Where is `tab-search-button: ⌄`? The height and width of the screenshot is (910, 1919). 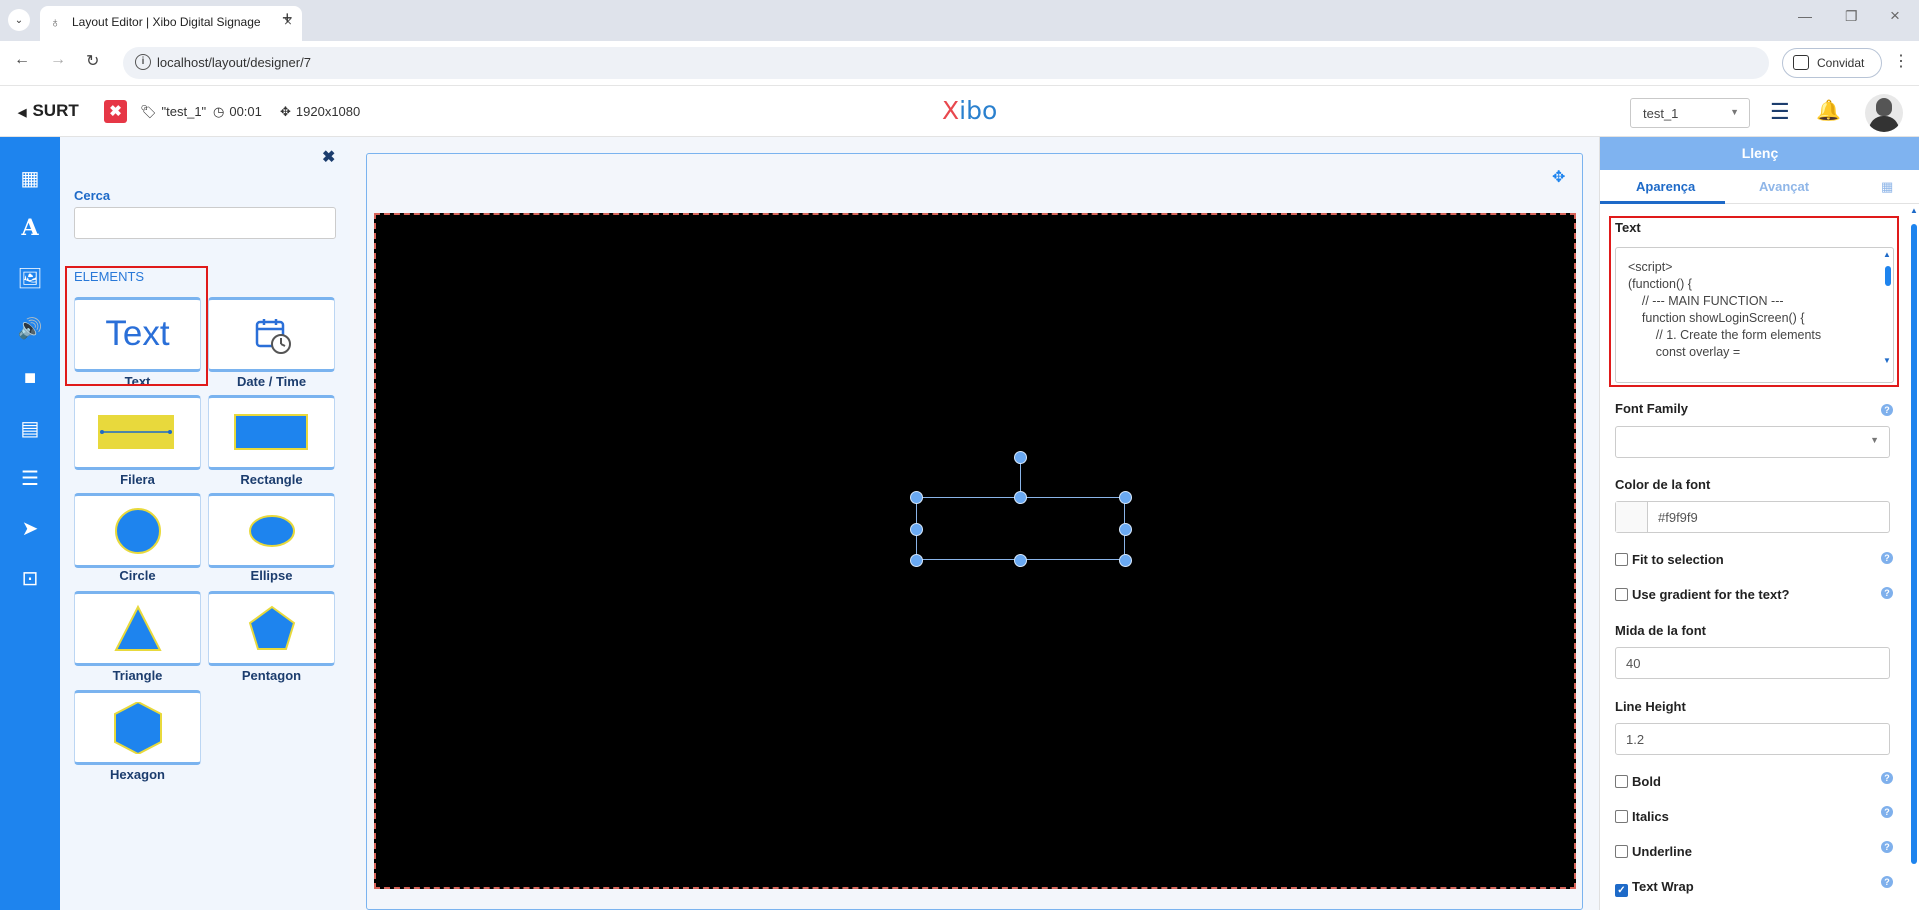 tab-search-button: ⌄ is located at coordinates (19, 20).